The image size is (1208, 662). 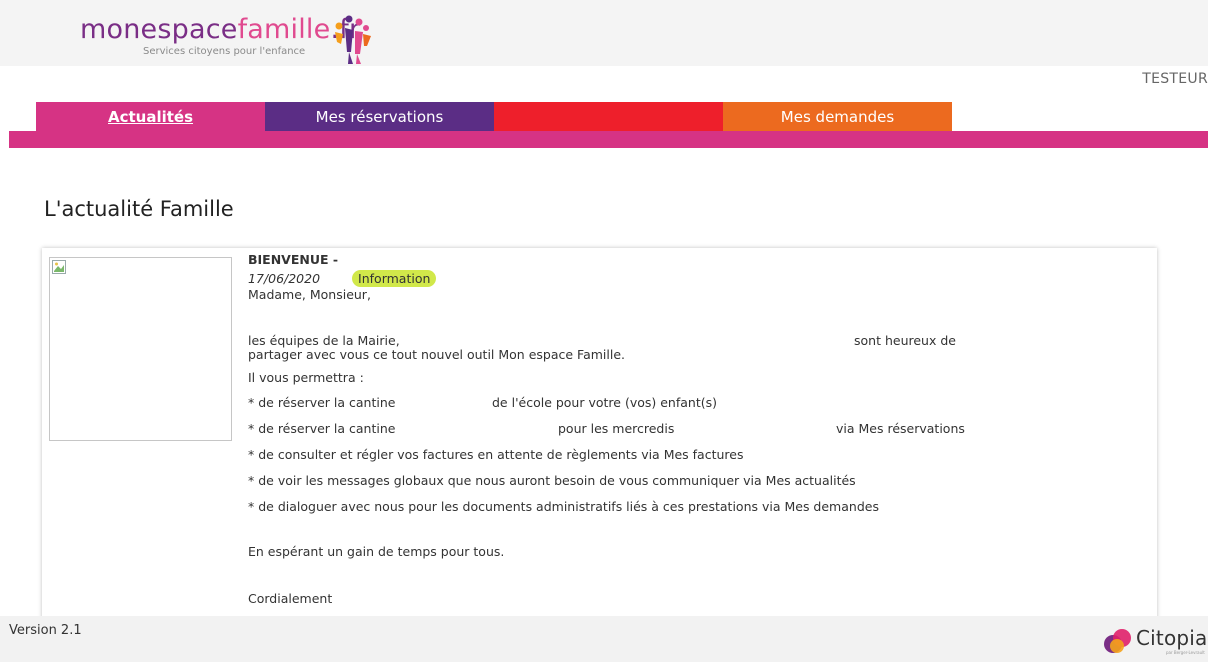 What do you see at coordinates (608, 116) in the screenshot?
I see `tab-unlabeled` at bounding box center [608, 116].